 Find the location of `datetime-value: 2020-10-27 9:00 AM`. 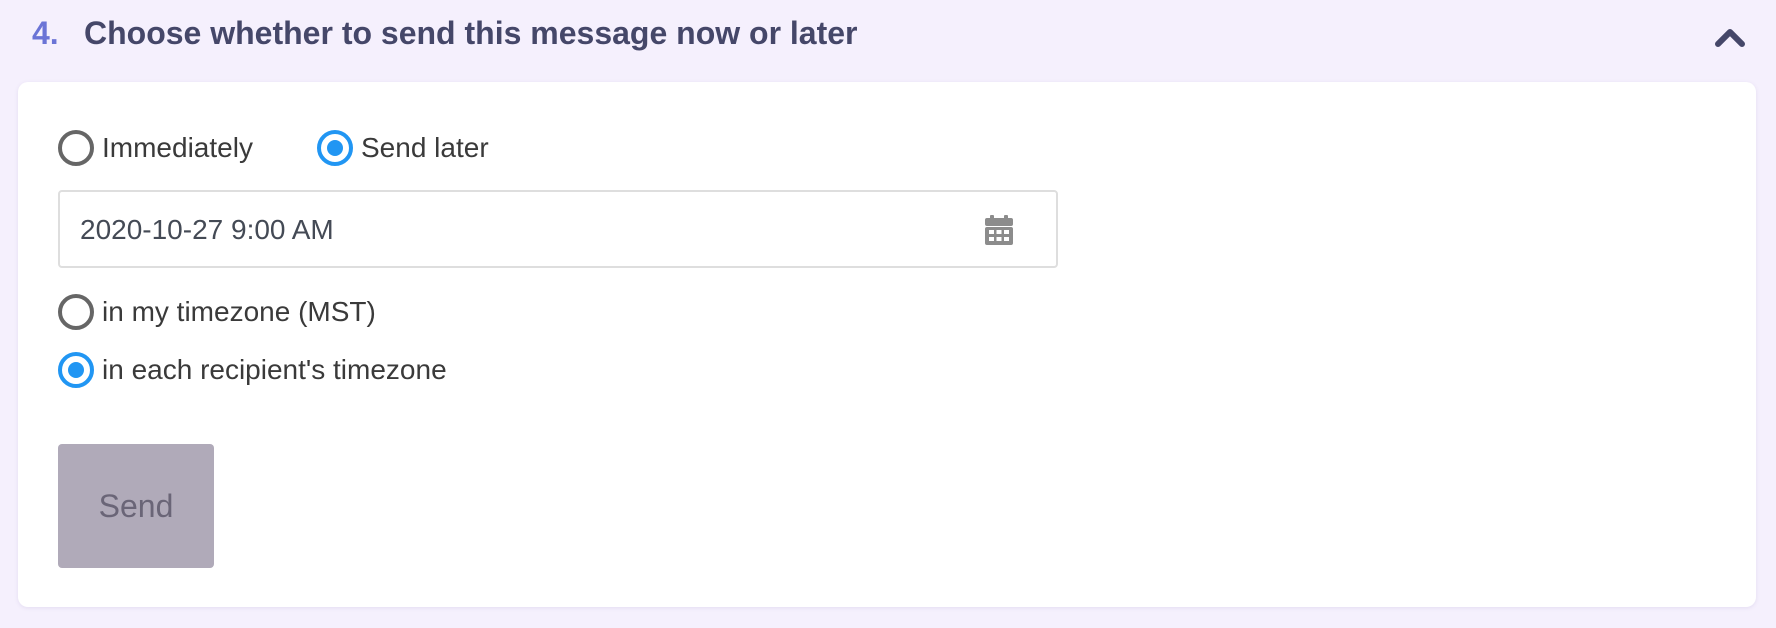

datetime-value: 2020-10-27 9:00 AM is located at coordinates (207, 229).